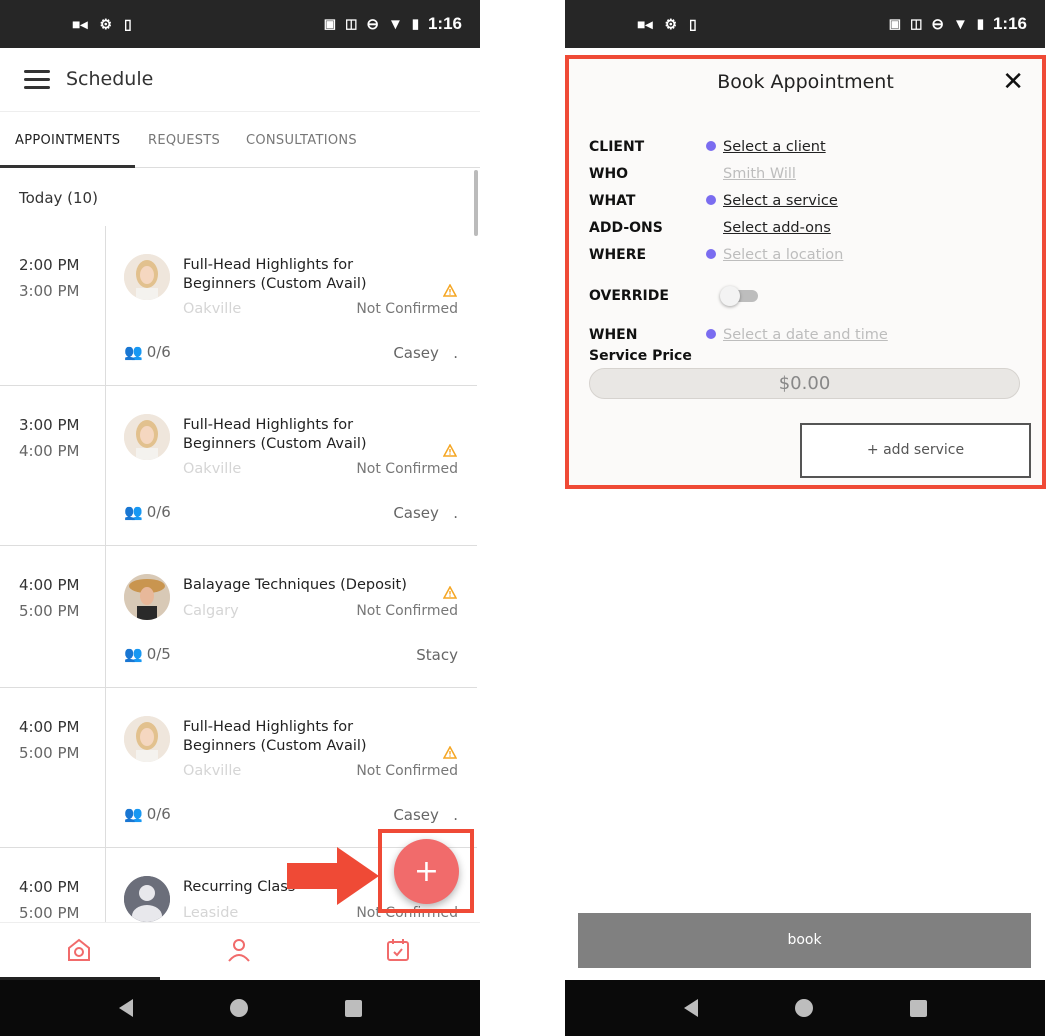  I want to click on app-header: Schedule, so click(240, 80).